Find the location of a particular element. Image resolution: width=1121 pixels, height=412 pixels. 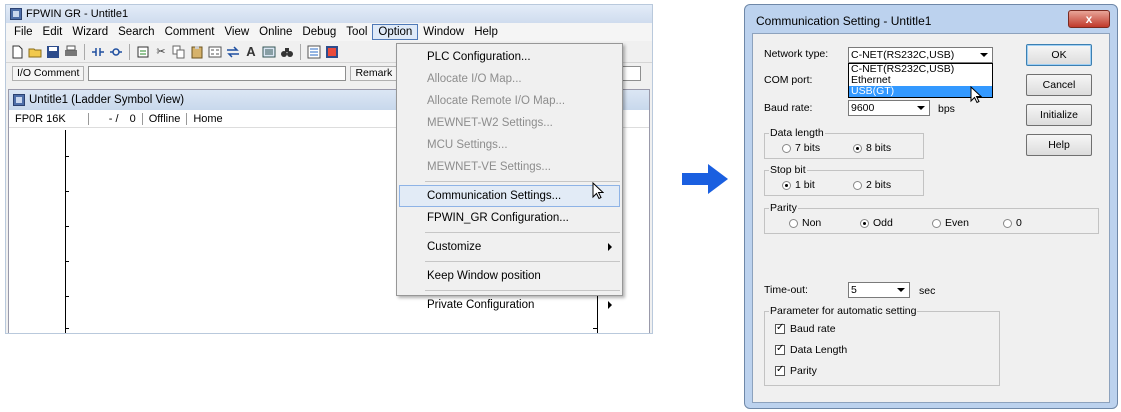

menu-edit: Edit is located at coordinates (53, 32).